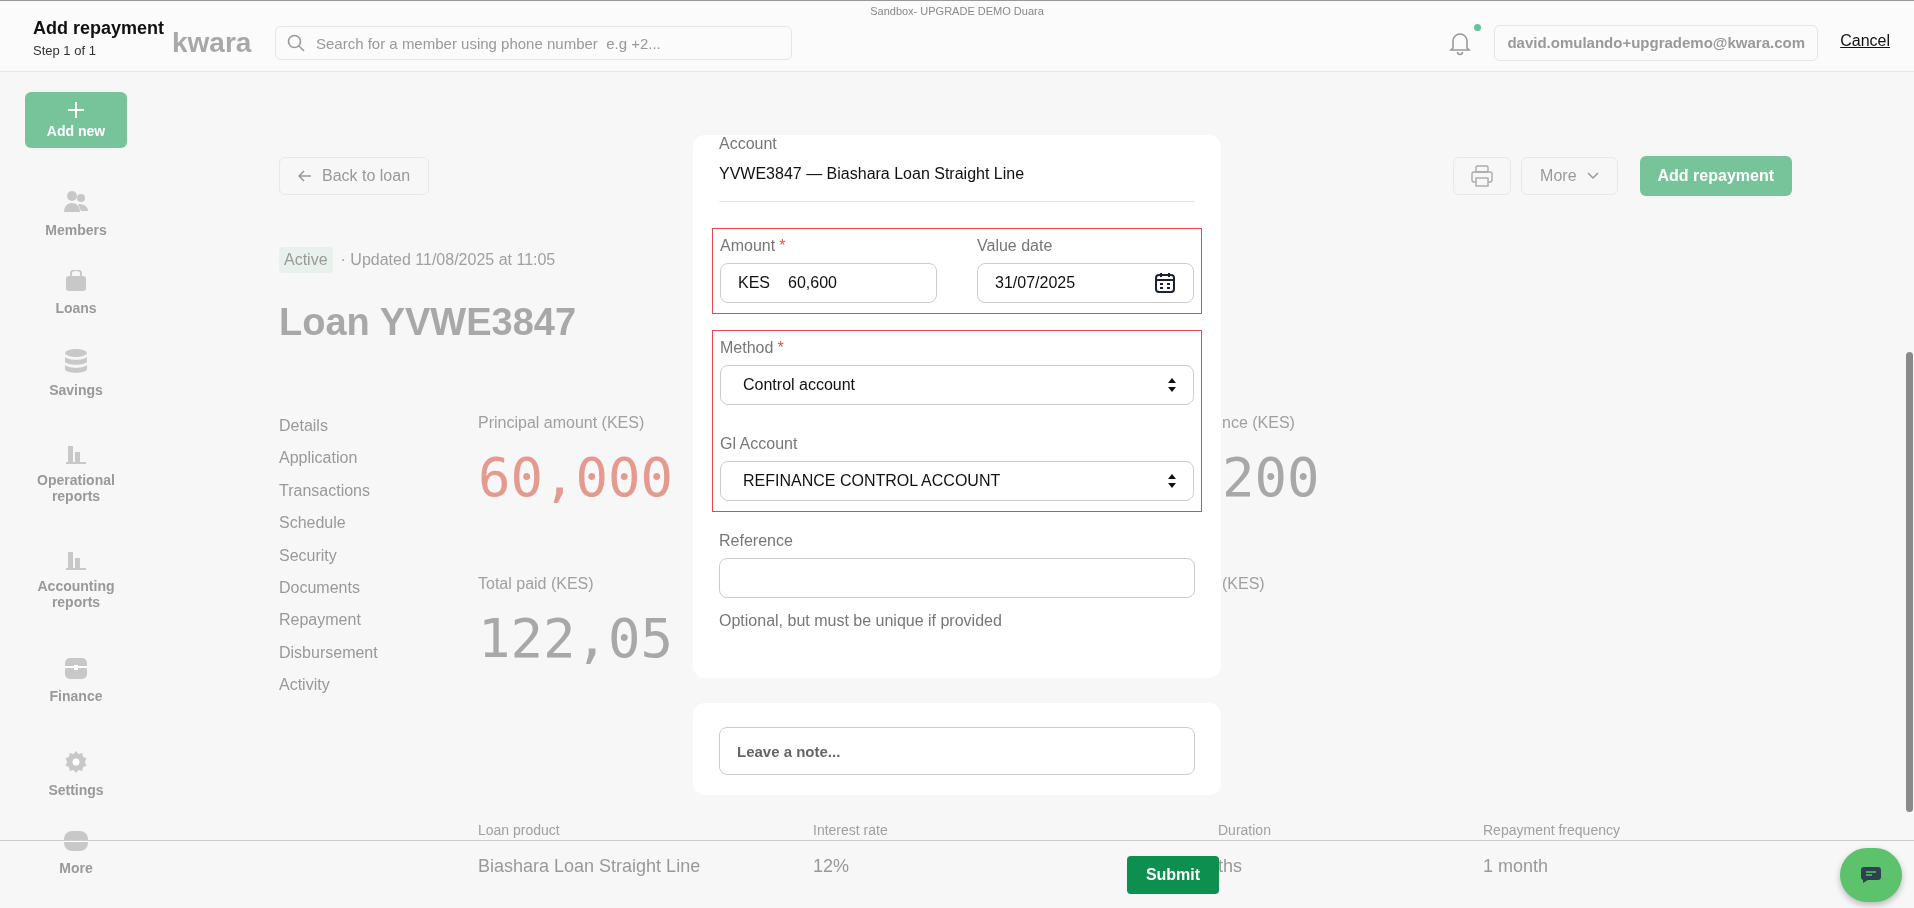  I want to click on stat-label: (KES), so click(1243, 583).